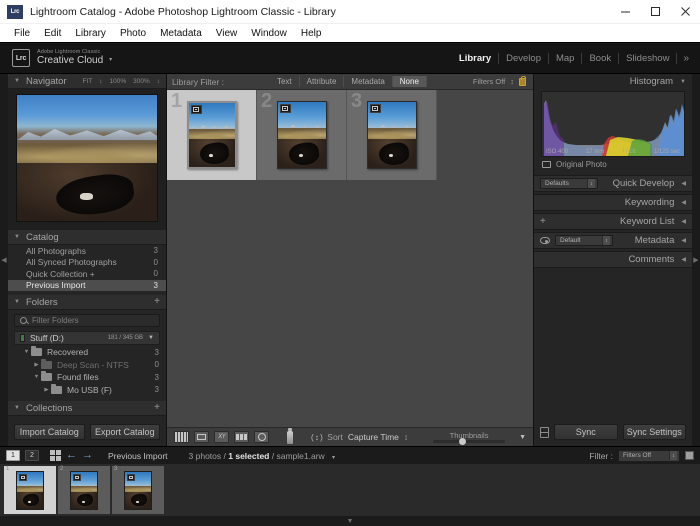  I want to click on original-photo-toggle: Original Photo, so click(613, 165).